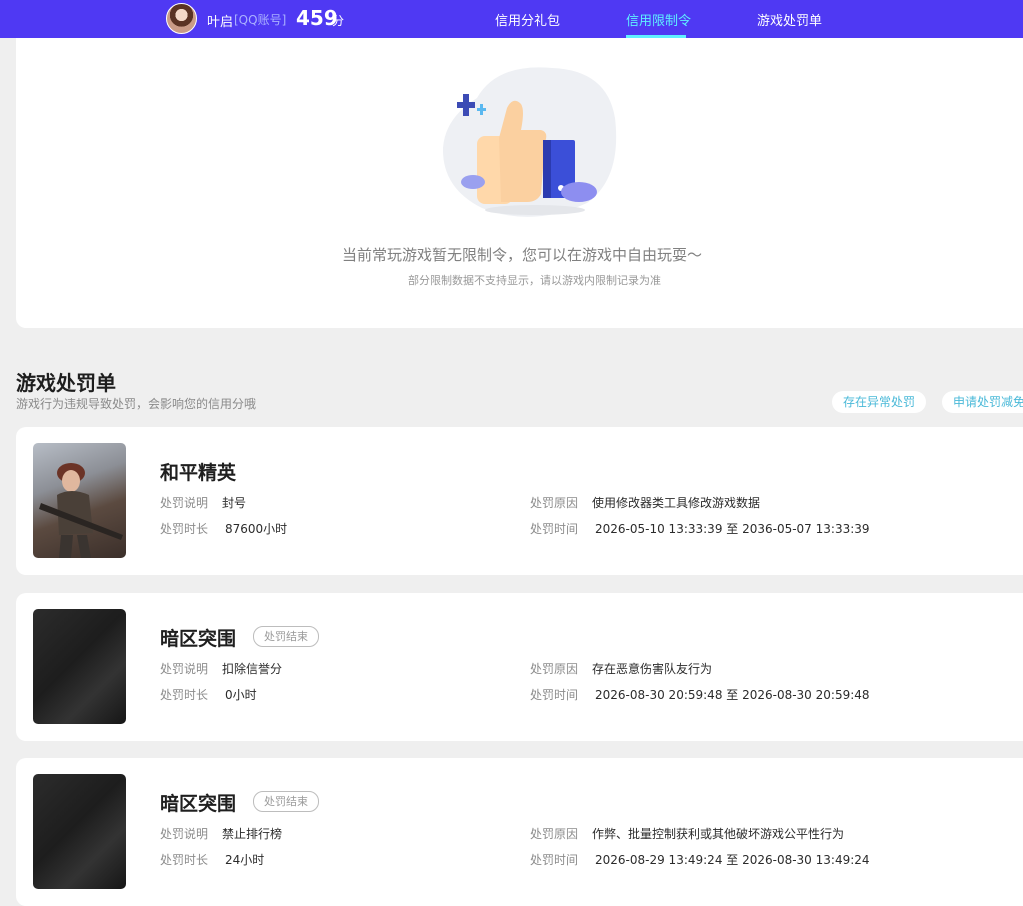  I want to click on score-unit: 分, so click(338, 21).